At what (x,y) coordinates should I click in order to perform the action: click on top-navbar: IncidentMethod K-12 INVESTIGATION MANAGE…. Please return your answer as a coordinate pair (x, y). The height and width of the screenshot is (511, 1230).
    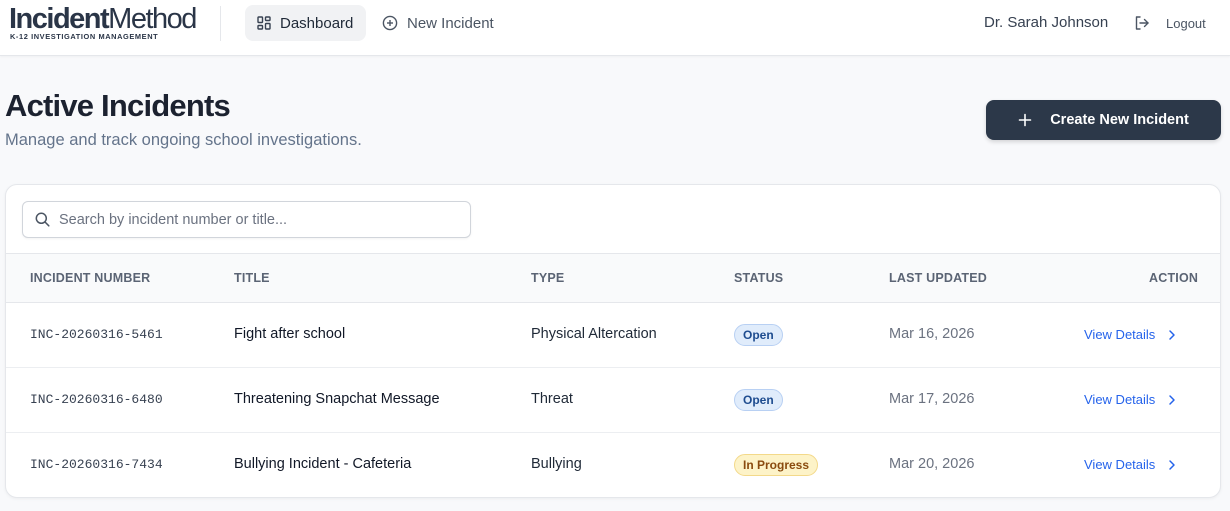
    Looking at the image, I should click on (615, 28).